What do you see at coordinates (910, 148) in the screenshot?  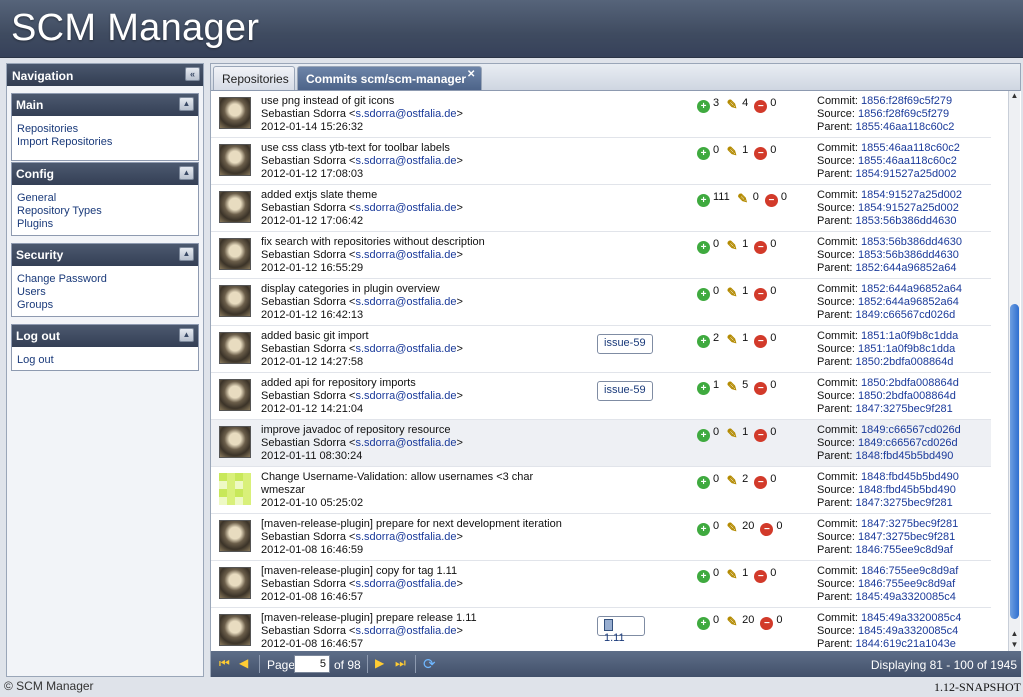 I see `commit-id-link: 1855:46aa118c60c2` at bounding box center [910, 148].